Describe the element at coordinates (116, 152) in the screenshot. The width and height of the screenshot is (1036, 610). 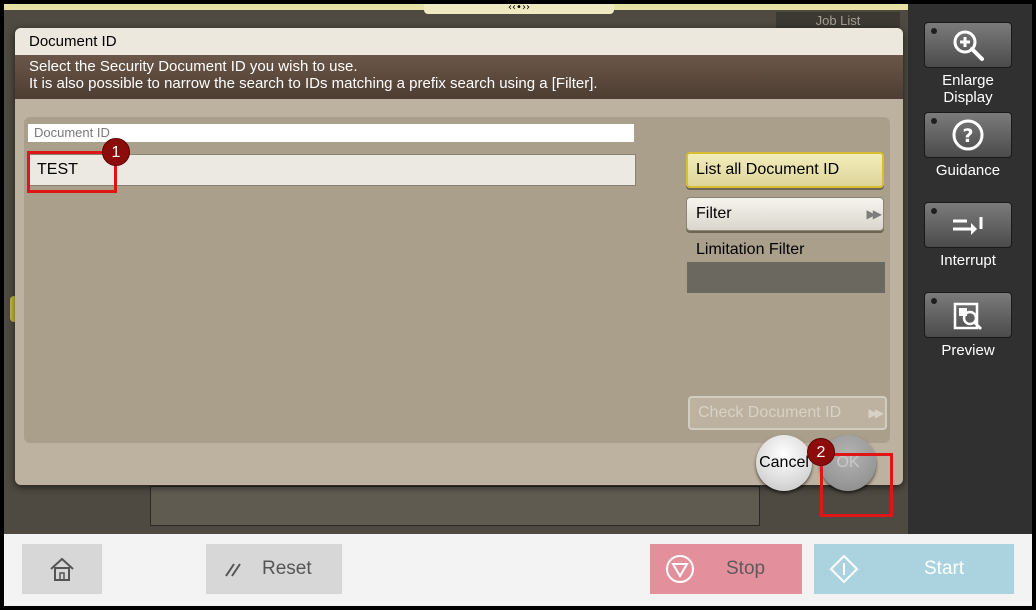
I see `step-badge-1: 1` at that location.